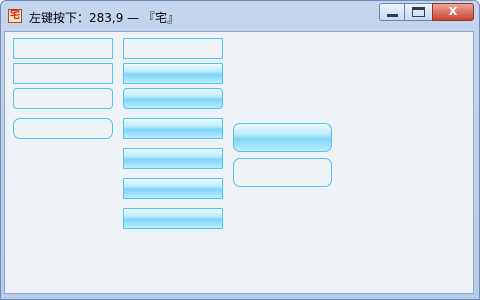 This screenshot has width=480, height=300. I want to click on button-large-plain, so click(282, 172).